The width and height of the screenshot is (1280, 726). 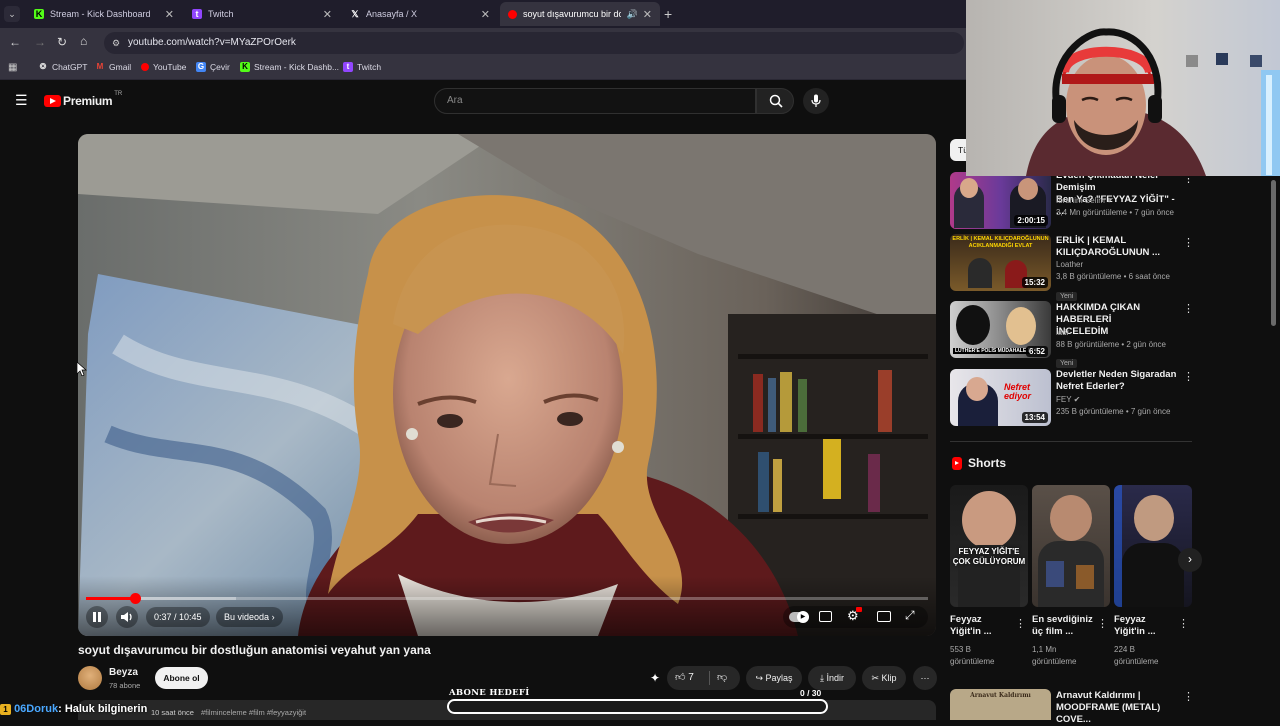 What do you see at coordinates (1000, 329) in the screenshot?
I see `related-thumbnail: LUTHER'E POLİS MÜDAHALE ETTİ 6:52` at bounding box center [1000, 329].